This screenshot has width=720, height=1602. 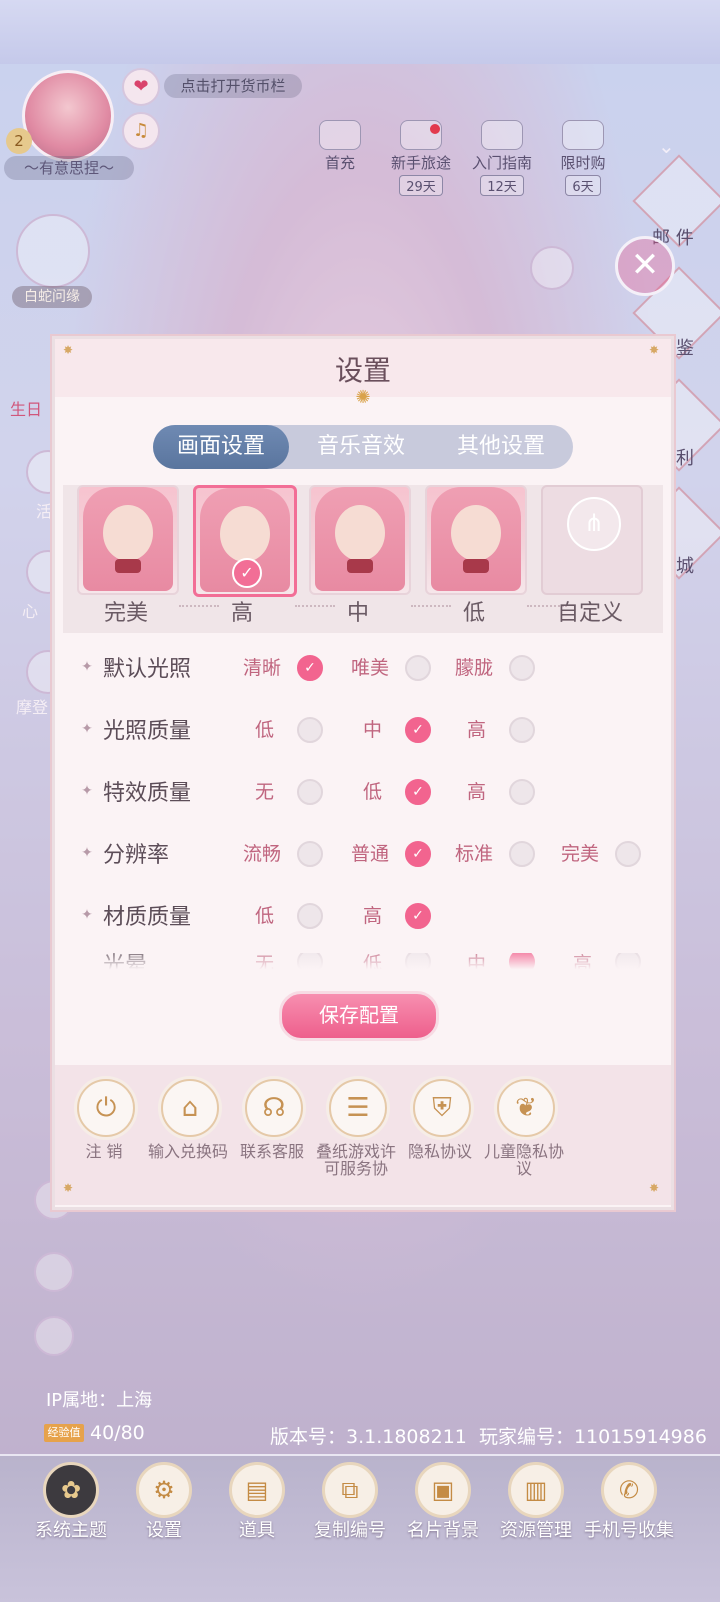 I want to click on corner-star-icon: ✸, so click(x=68, y=1188).